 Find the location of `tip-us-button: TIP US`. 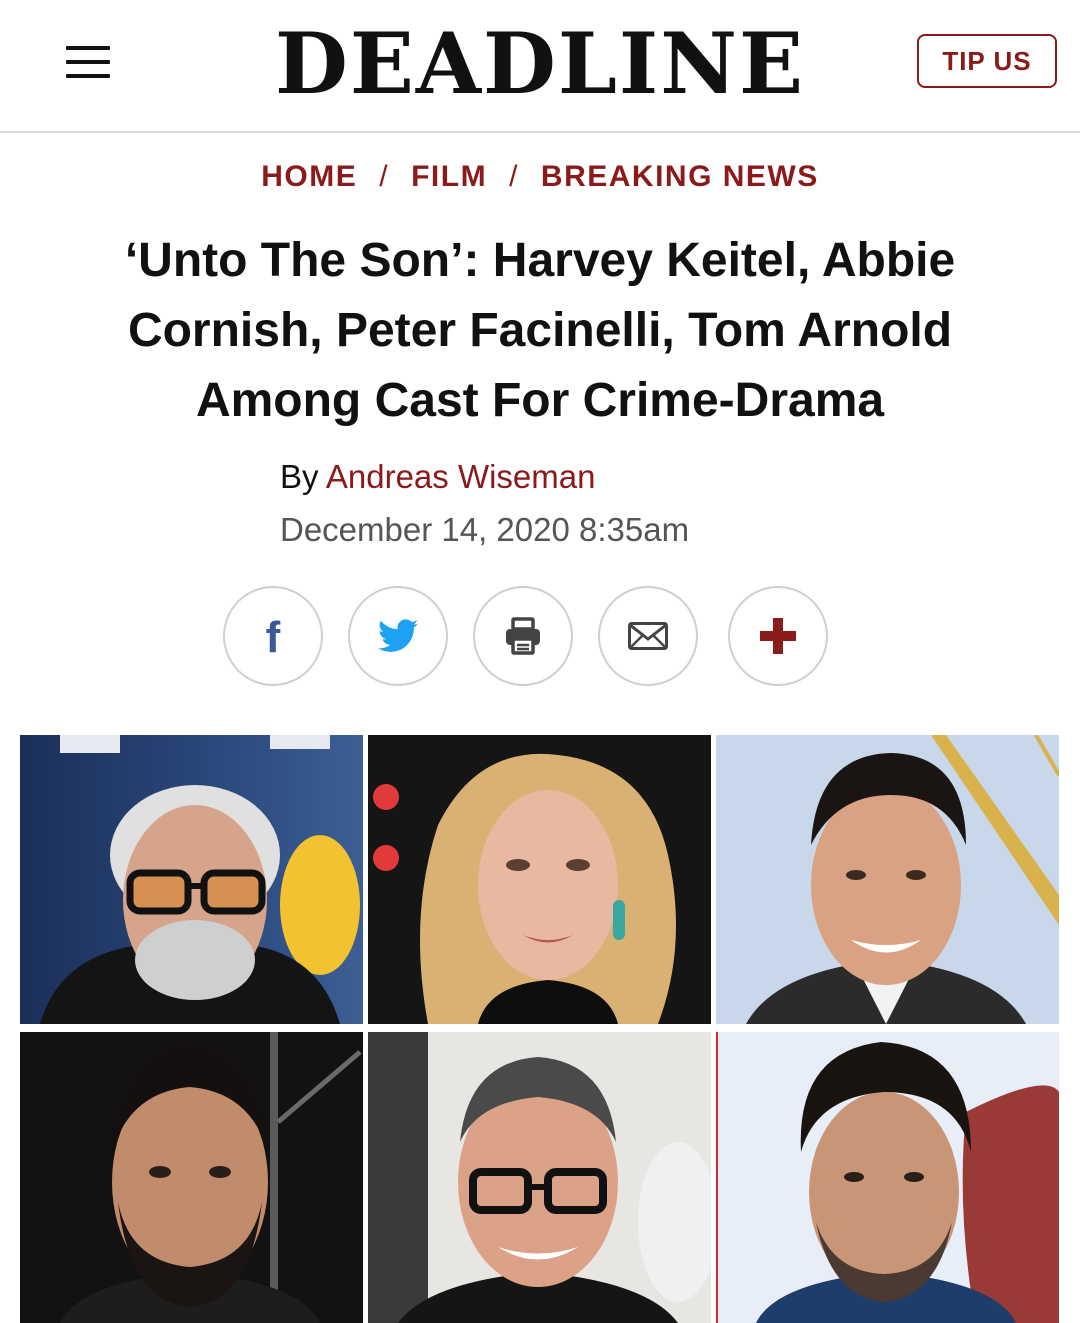

tip-us-button: TIP US is located at coordinates (987, 61).